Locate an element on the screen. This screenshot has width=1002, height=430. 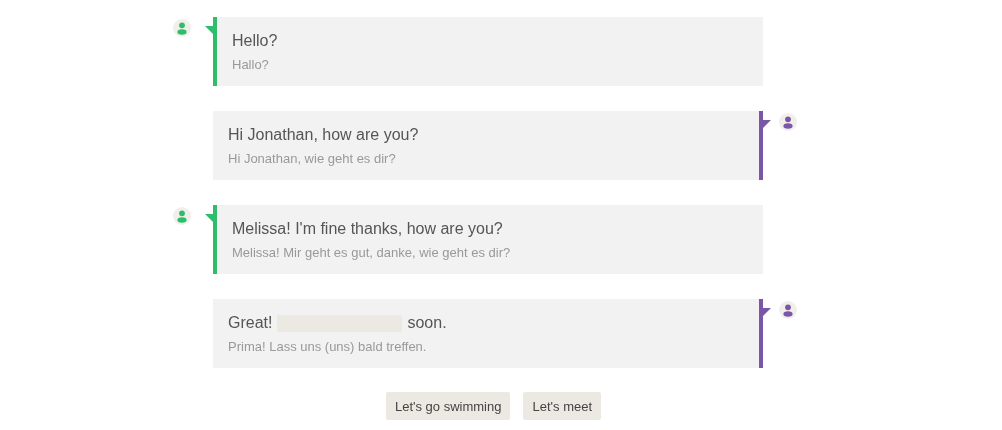
answer-option-button: Let's meet is located at coordinates (562, 406).